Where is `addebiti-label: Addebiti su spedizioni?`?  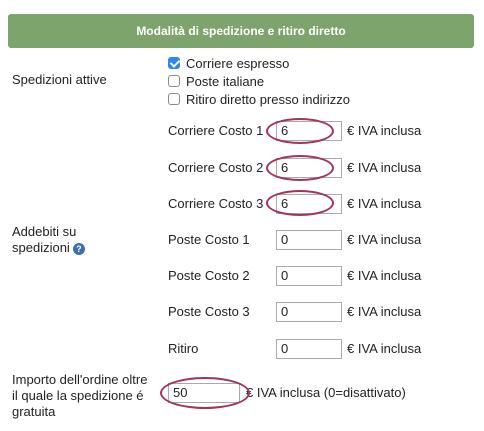 addebiti-label: Addebiti su spedizioni? is located at coordinates (48, 240).